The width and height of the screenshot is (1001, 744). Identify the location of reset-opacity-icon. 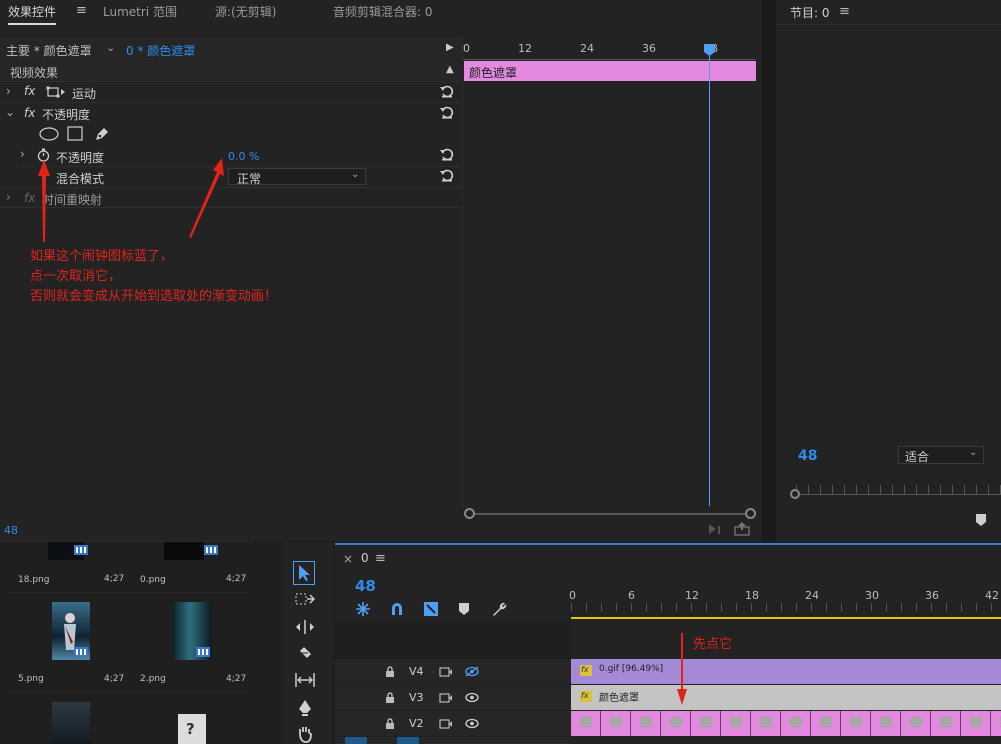
(447, 112).